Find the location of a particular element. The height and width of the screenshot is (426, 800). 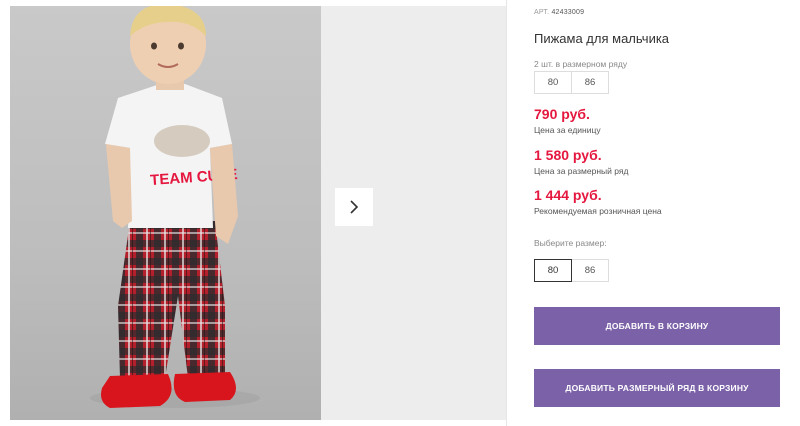

column-divider is located at coordinates (506, 213).